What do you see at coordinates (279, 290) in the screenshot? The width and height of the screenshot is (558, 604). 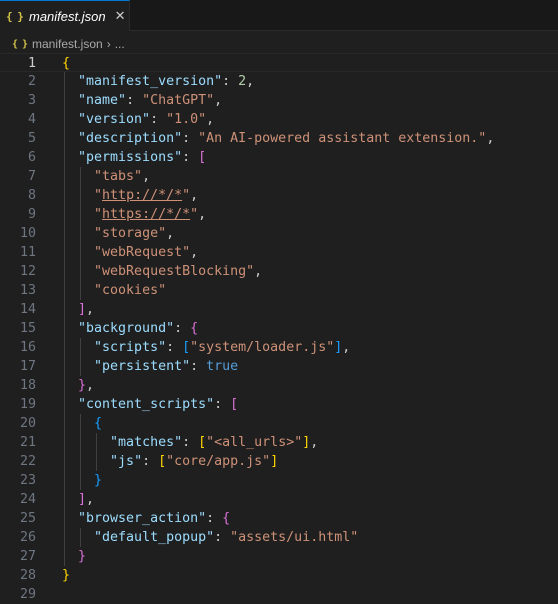 I see `code-line: 13 "cookies"` at bounding box center [279, 290].